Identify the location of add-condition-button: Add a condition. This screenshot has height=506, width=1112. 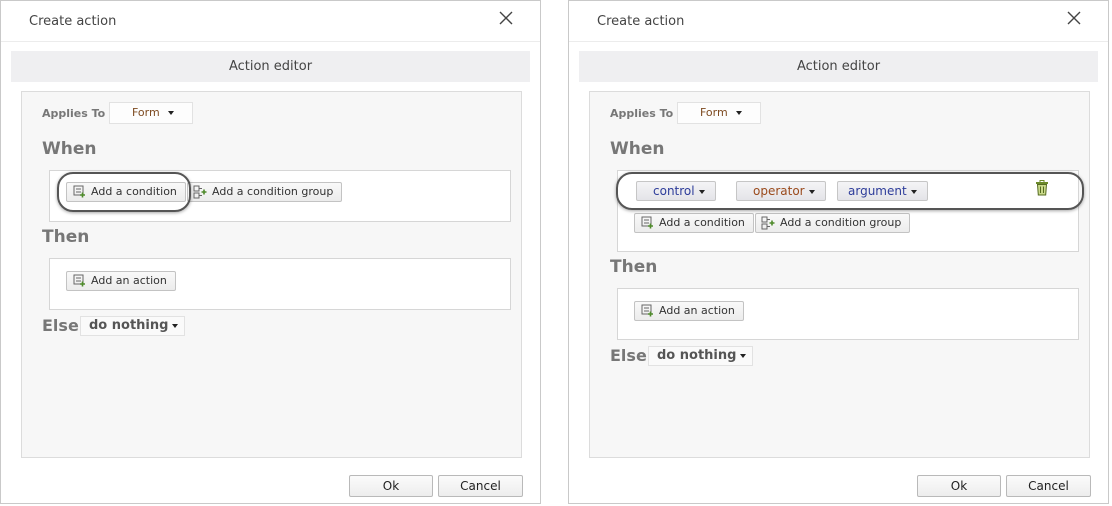
(694, 223).